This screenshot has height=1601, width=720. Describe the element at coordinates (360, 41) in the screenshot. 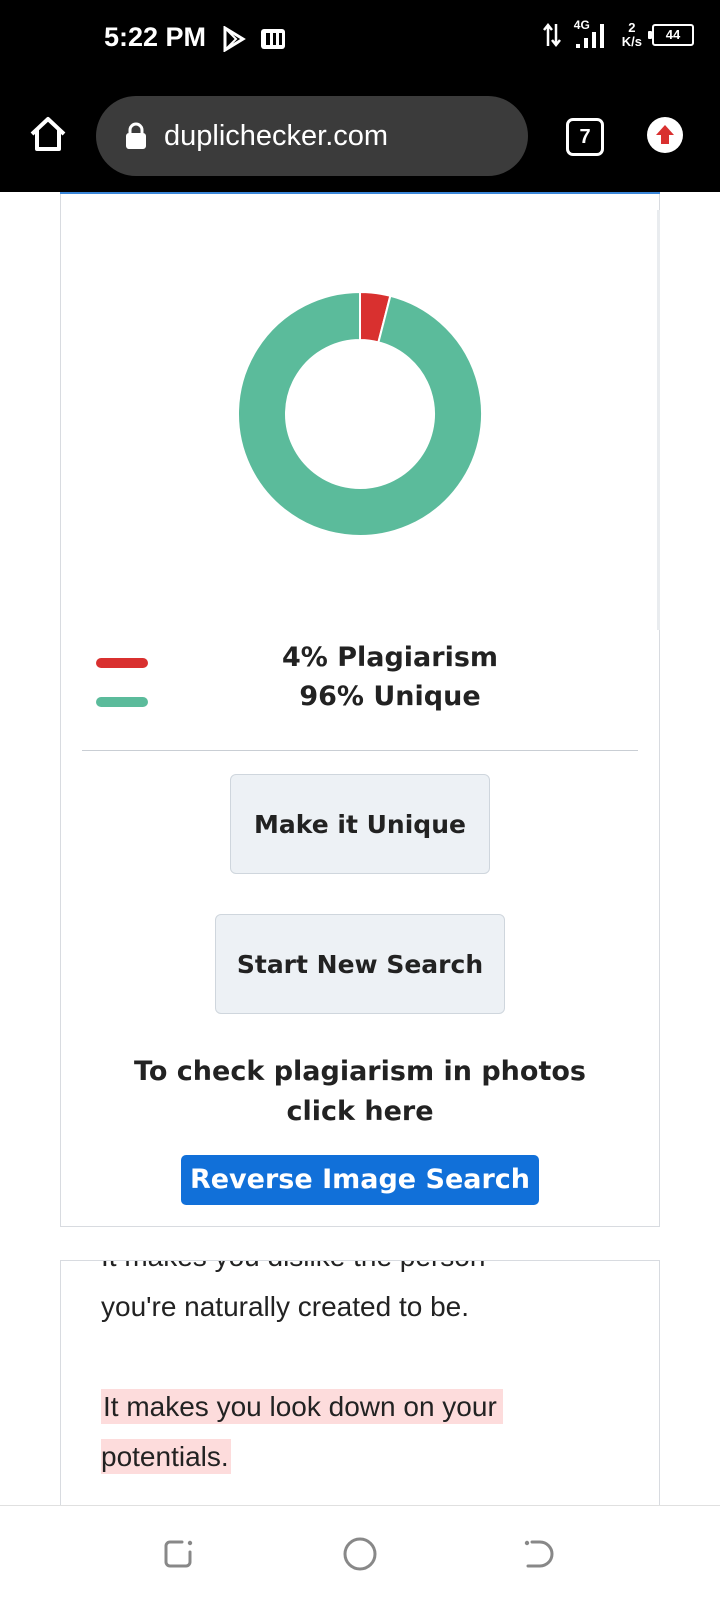

I see `status-bar: 5:22 PM 4G 2 K/s 44` at that location.